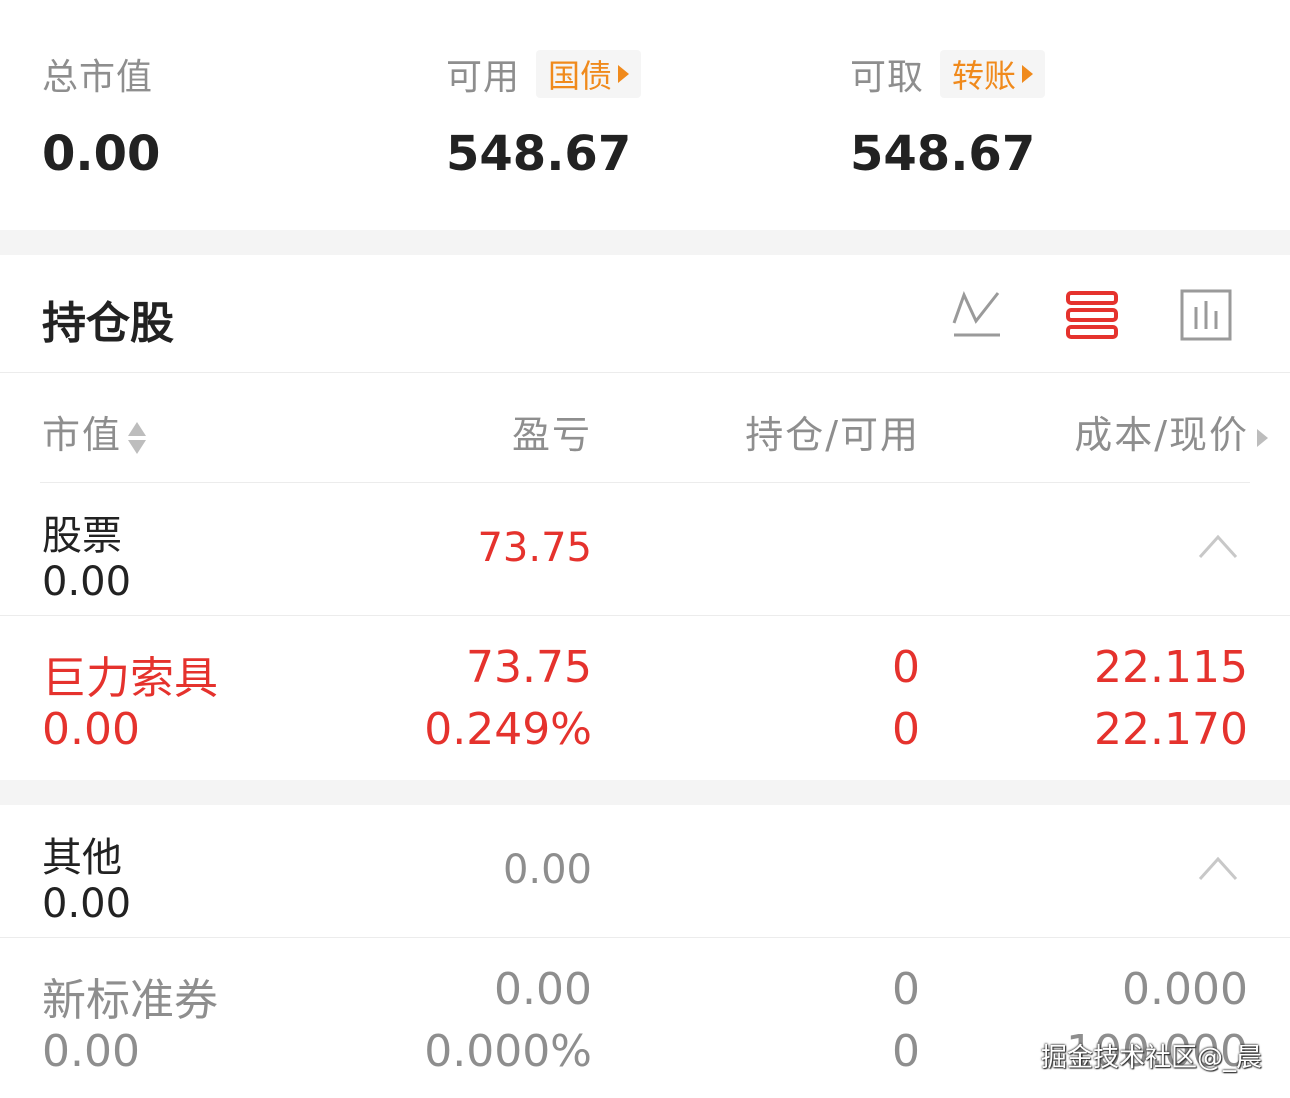  Describe the element at coordinates (108, 323) in the screenshot. I see `holdings-title: 持仓股` at that location.